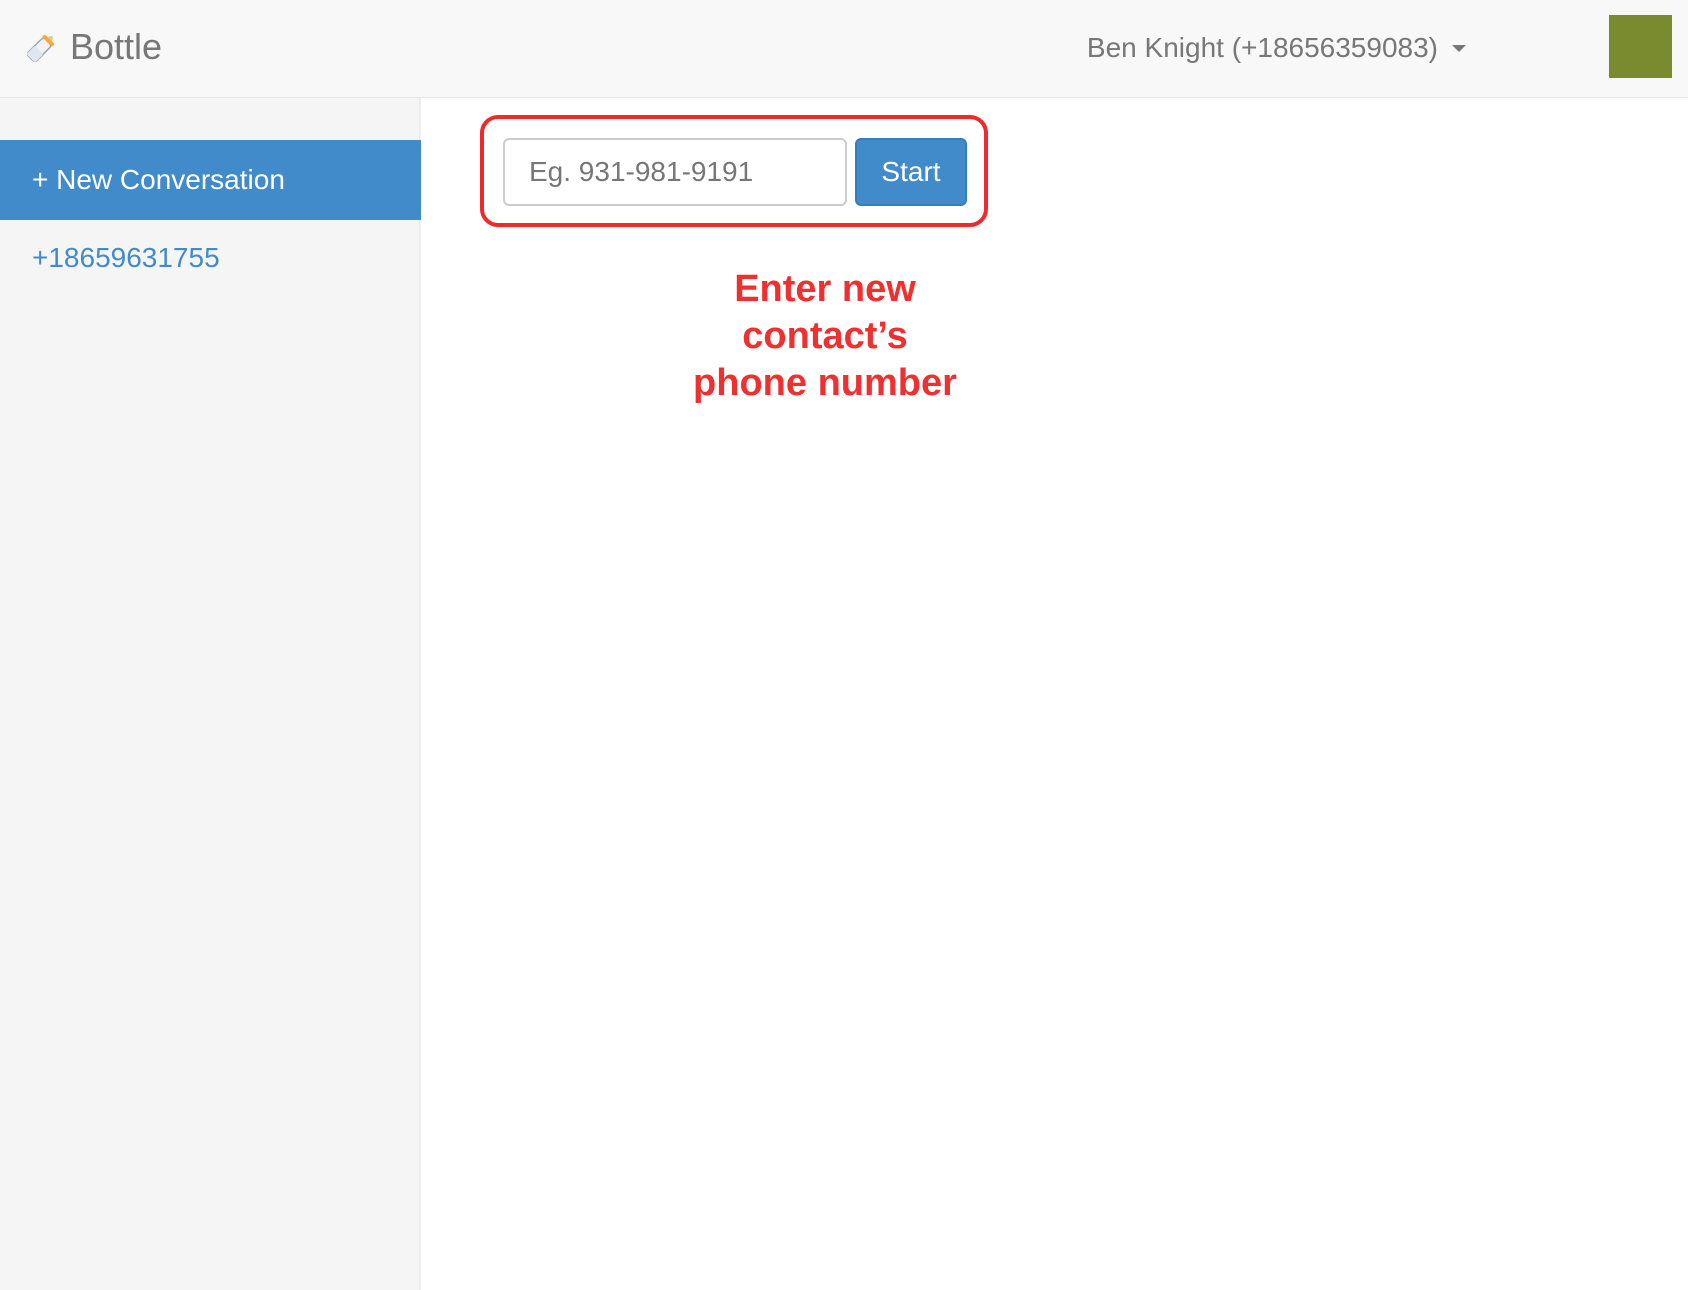 This screenshot has height=1290, width=1688. I want to click on baby-bottle-icon, so click(42, 47).